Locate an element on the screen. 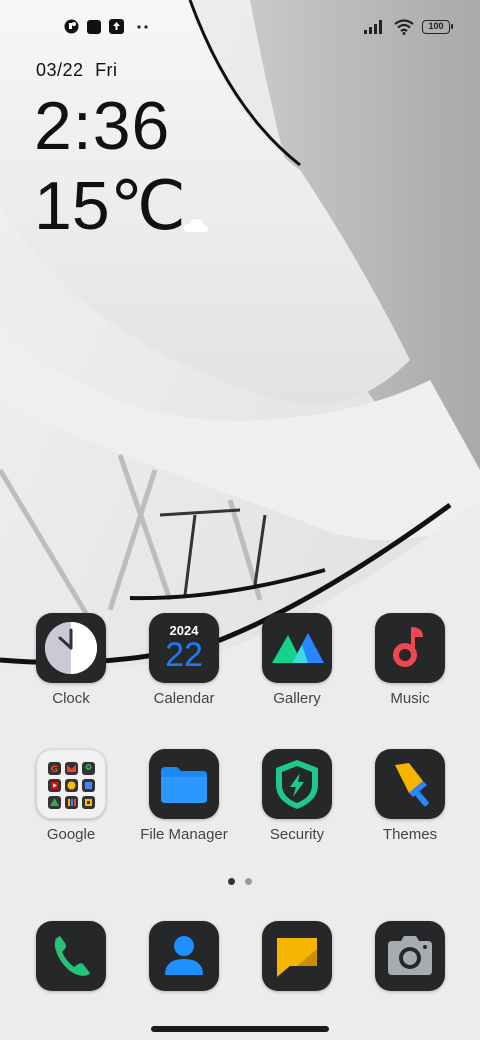 This screenshot has width=480, height=1040. battery-level: 100 is located at coordinates (436, 26).